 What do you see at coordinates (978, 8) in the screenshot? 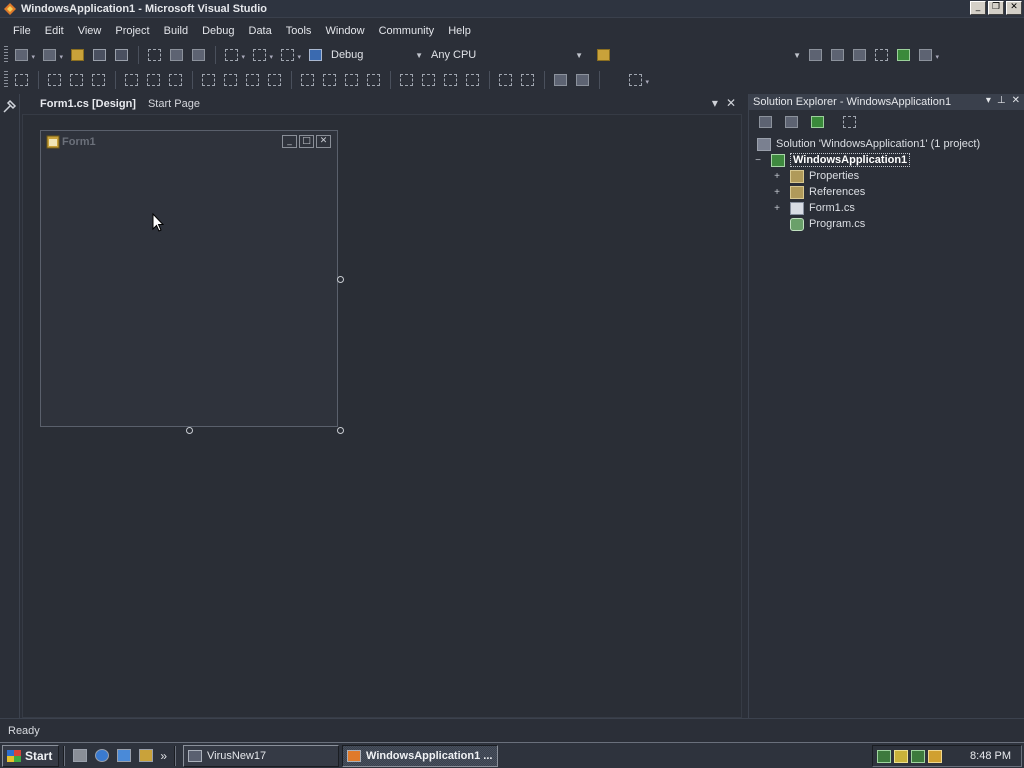
I see `minimize-button: _` at bounding box center [978, 8].